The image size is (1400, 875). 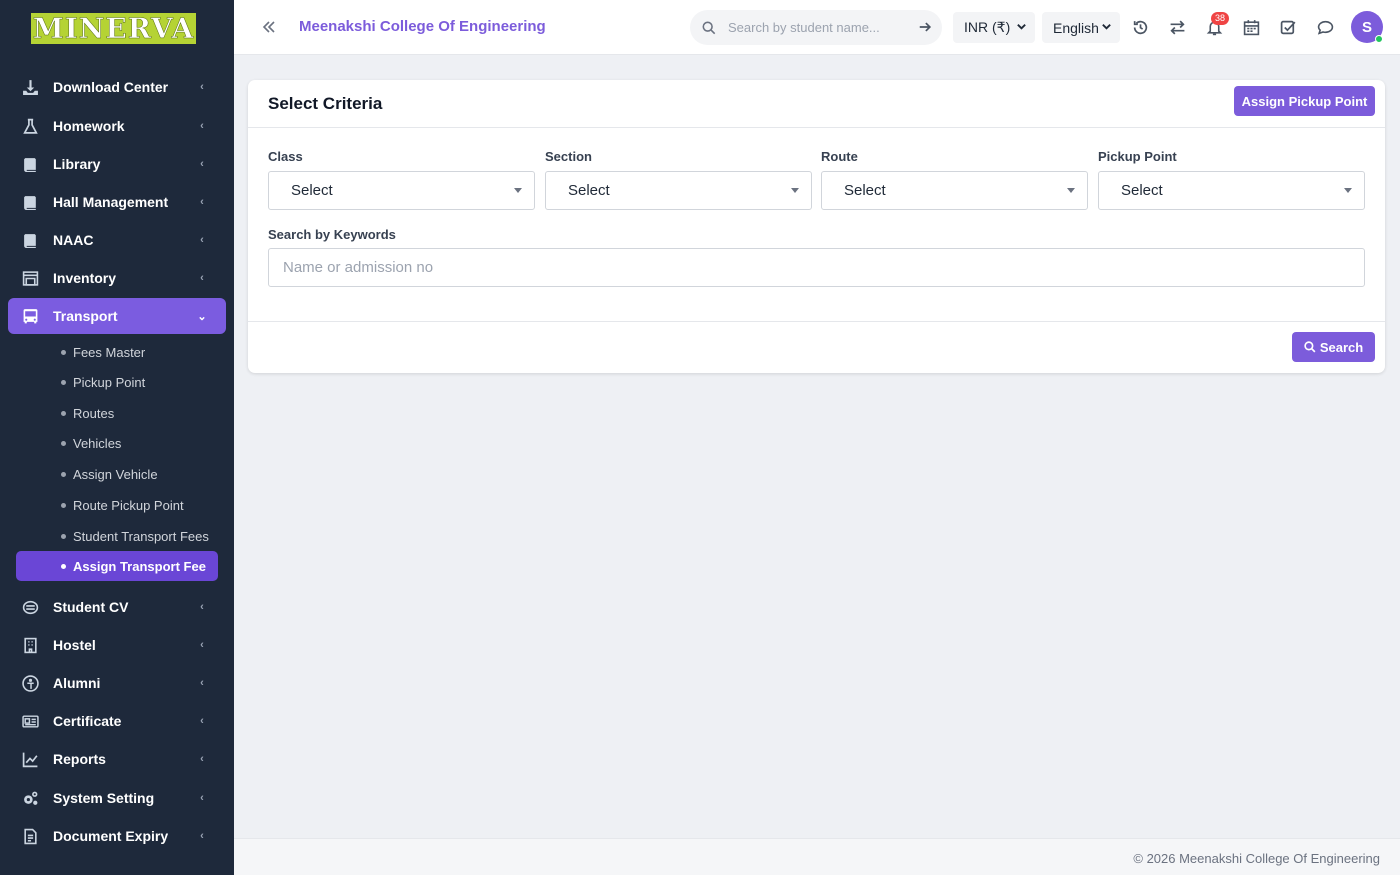 I want to click on sidebar-subitem-pickup-point: Pickup Point, so click(x=117, y=382).